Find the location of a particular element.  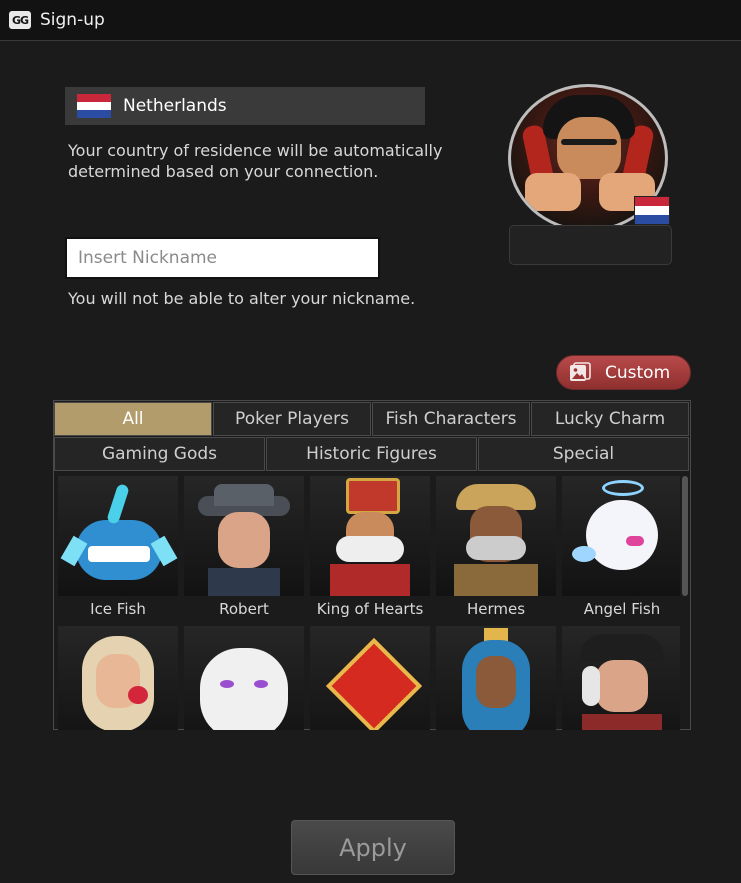

scrollbar-thumb is located at coordinates (685, 536).